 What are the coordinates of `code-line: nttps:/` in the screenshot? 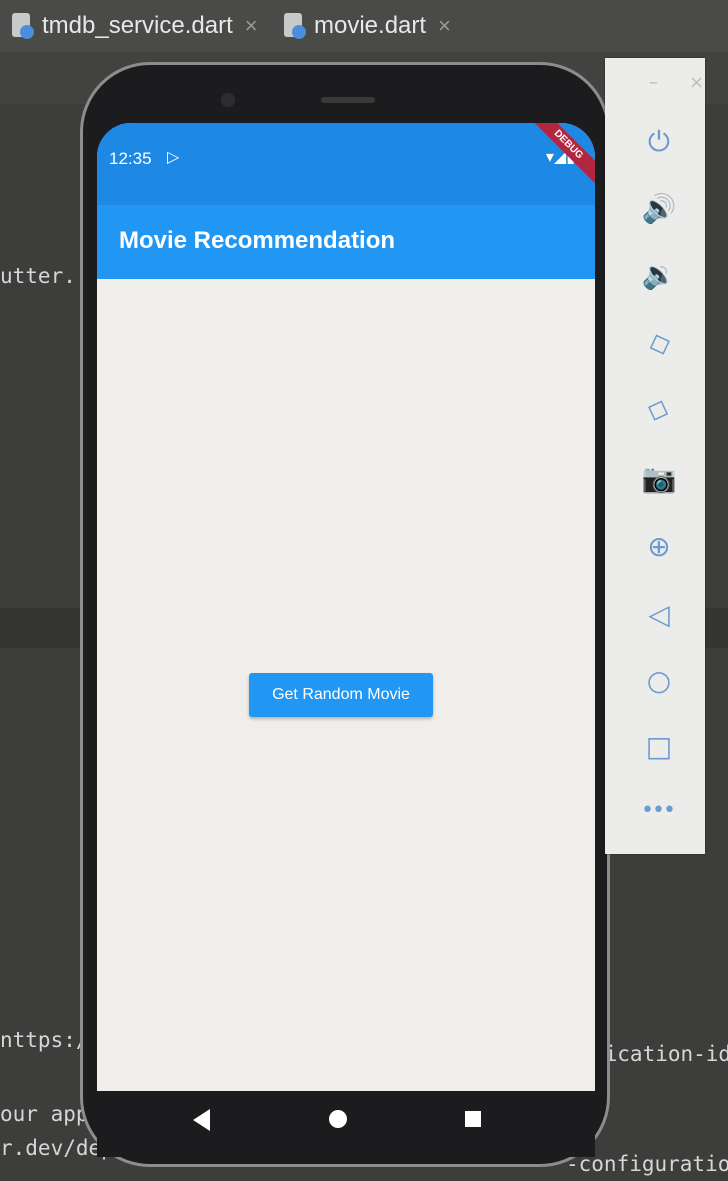 It's located at (44, 1040).